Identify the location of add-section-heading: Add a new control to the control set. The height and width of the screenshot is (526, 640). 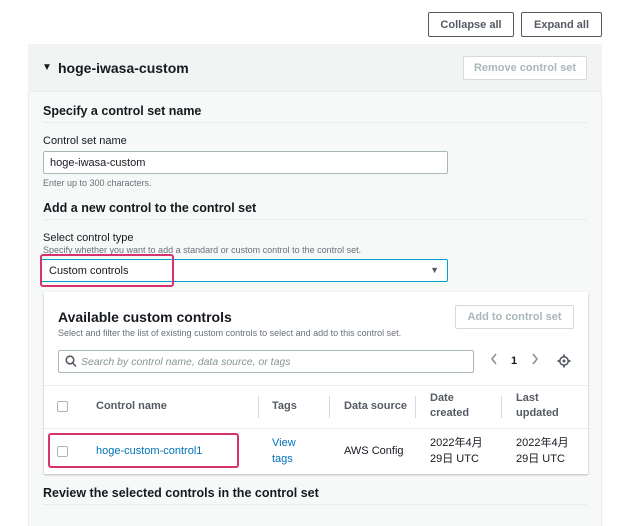
(150, 208).